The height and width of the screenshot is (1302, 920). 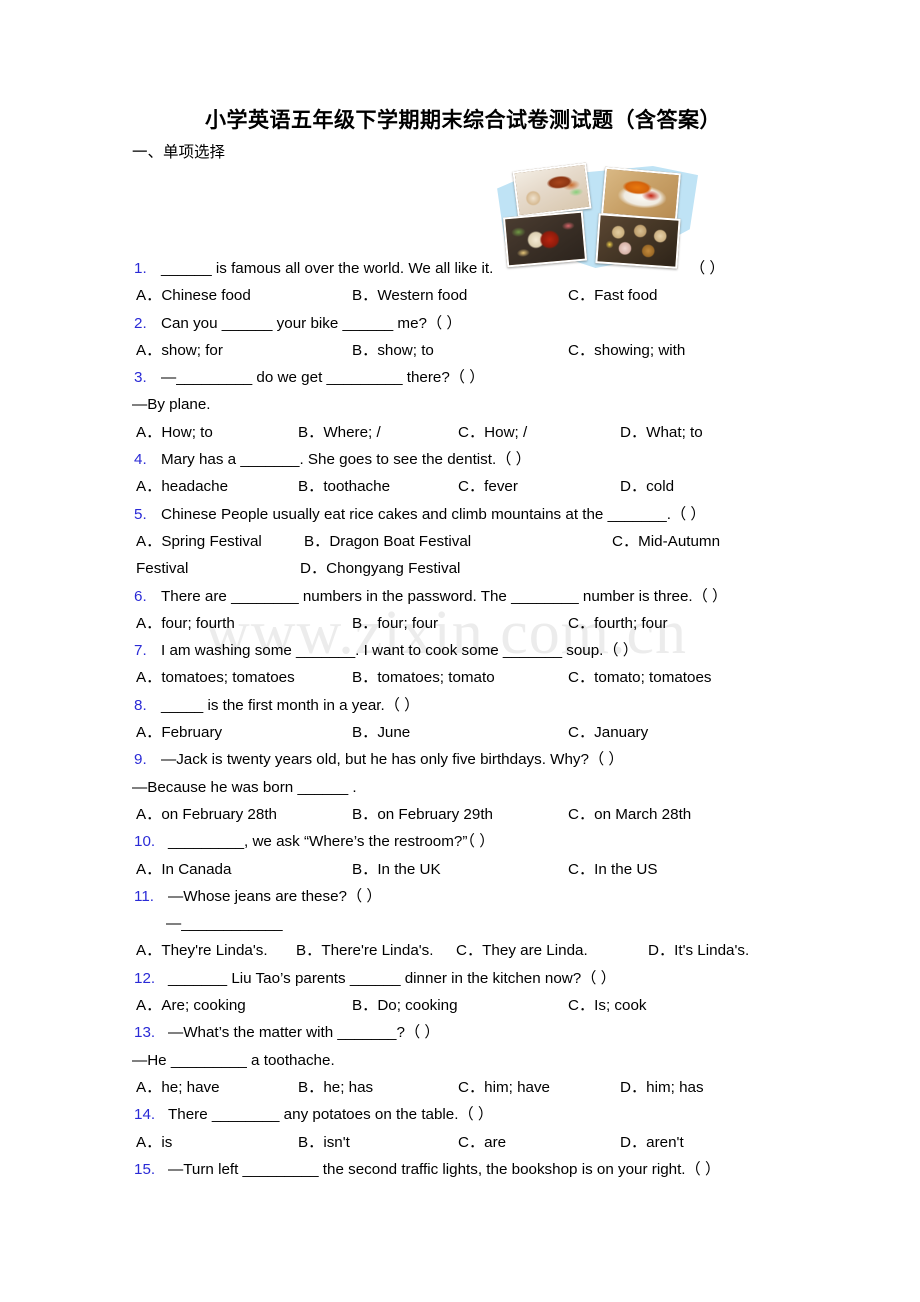 I want to click on option-a: A．is, so click(x=154, y=1142).